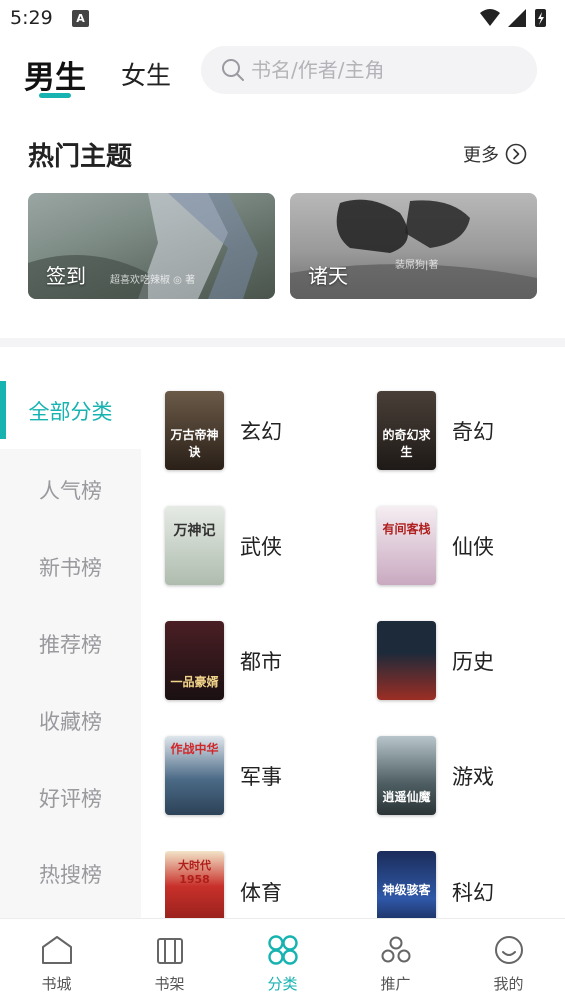 This screenshot has height=1004, width=565. What do you see at coordinates (261, 776) in the screenshot?
I see `genre-label: 军事` at bounding box center [261, 776].